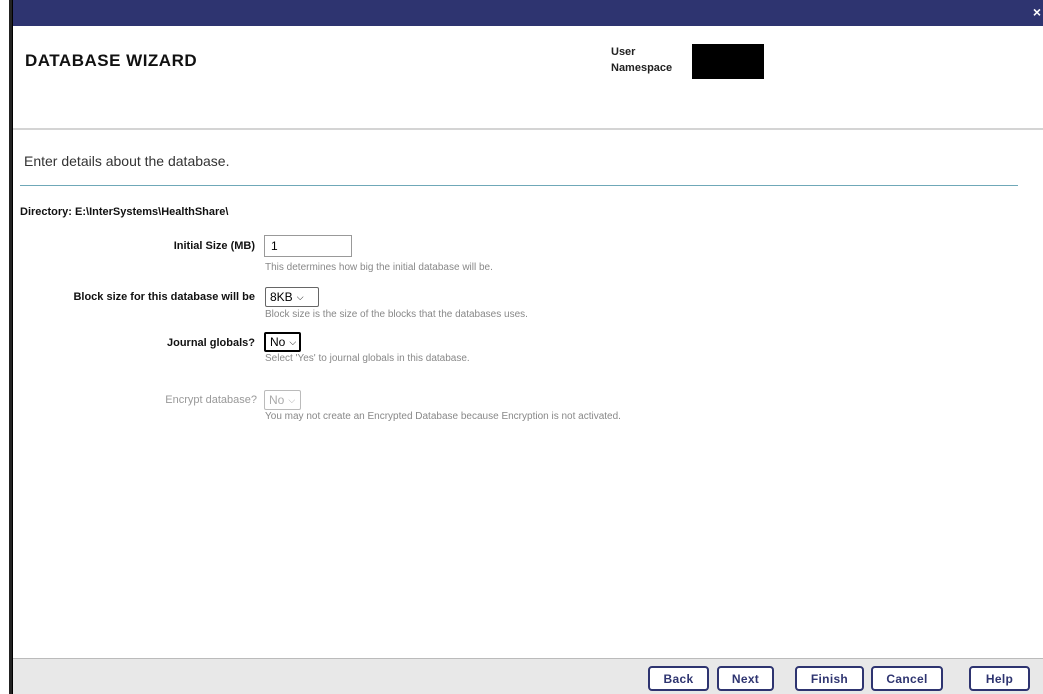 This screenshot has height=694, width=1043. Describe the element at coordinates (210, 343) in the screenshot. I see `journal-globals-label: Journal globals?` at that location.